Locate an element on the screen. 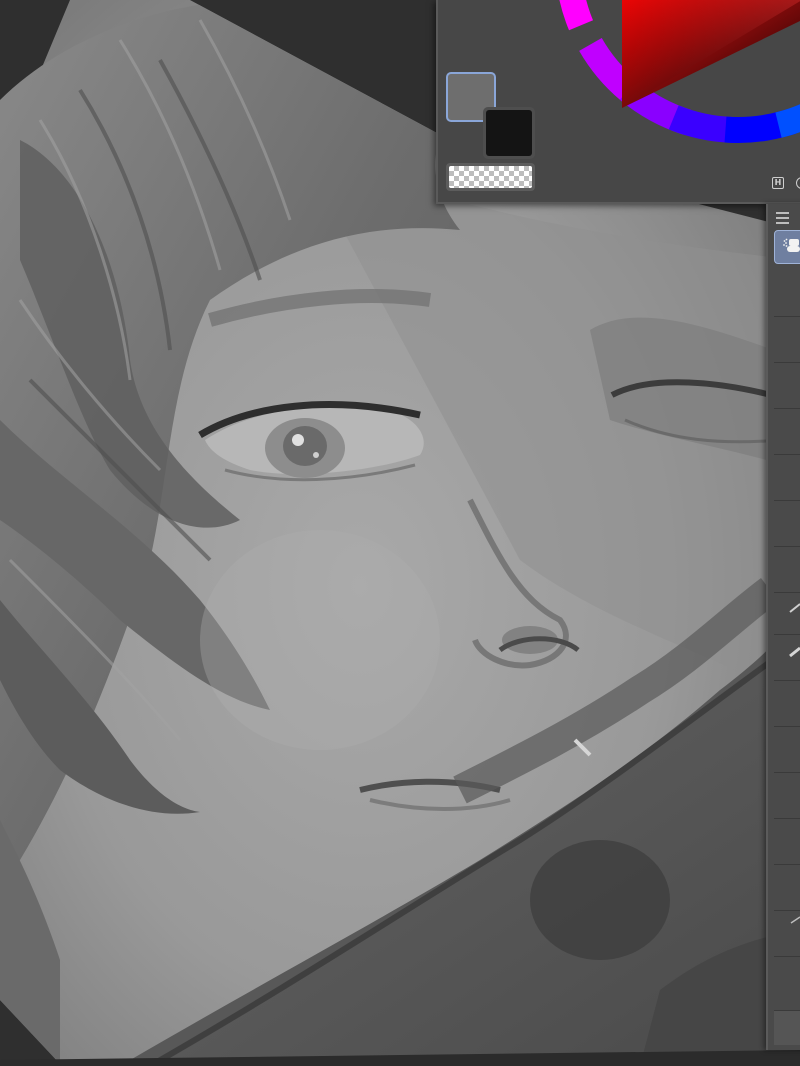 This screenshot has height=1066, width=800. color-wheel-panel: H is located at coordinates (618, 102).